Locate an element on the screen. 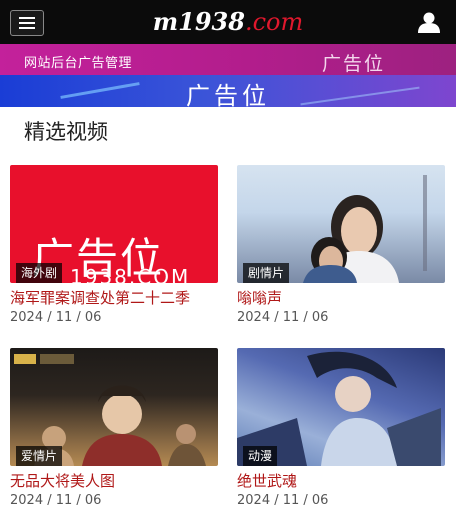 The width and height of the screenshot is (456, 508). section-title: 精选视频 is located at coordinates (66, 132).